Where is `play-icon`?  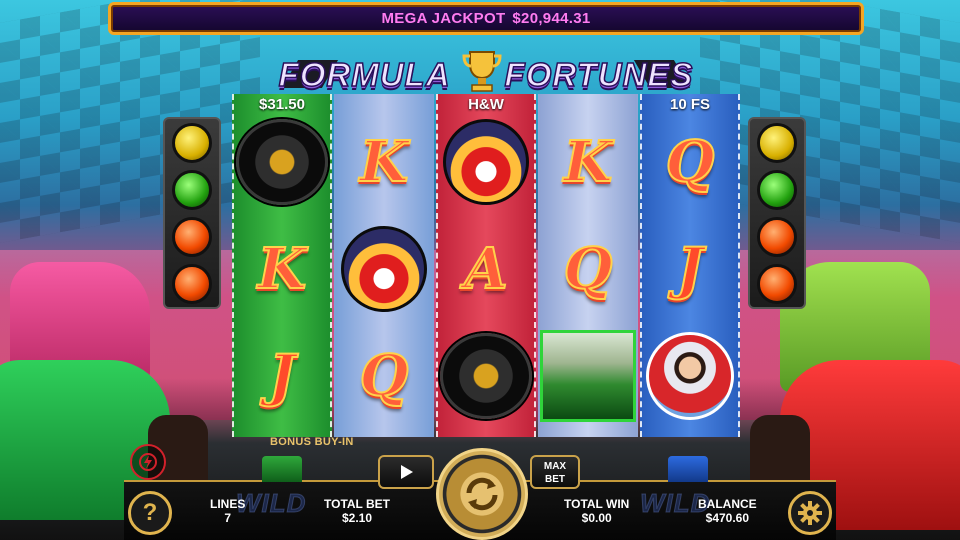 play-icon is located at coordinates (407, 472).